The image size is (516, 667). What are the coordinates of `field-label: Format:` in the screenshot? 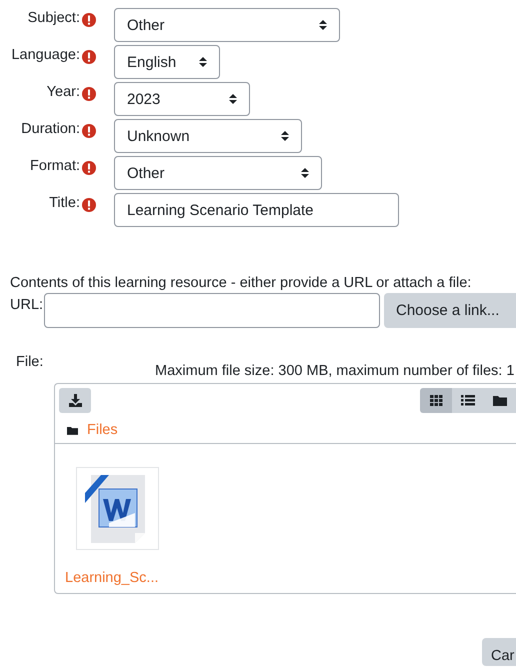 It's located at (54, 165).